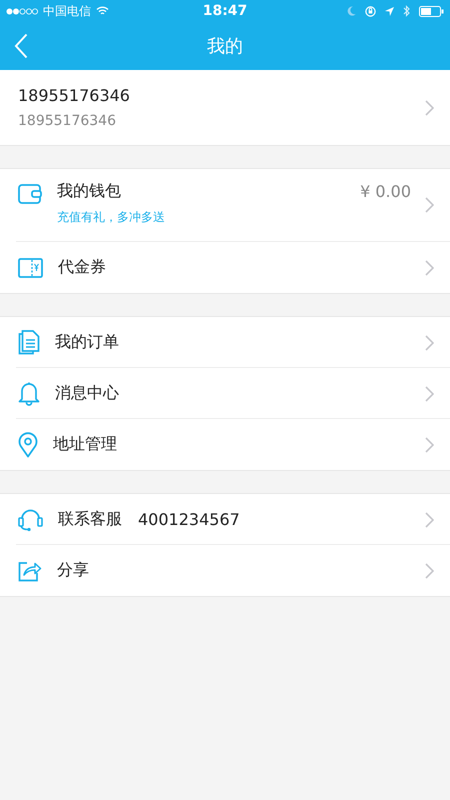 The width and height of the screenshot is (450, 800). I want to click on menu-label: 我的钱包, so click(89, 191).